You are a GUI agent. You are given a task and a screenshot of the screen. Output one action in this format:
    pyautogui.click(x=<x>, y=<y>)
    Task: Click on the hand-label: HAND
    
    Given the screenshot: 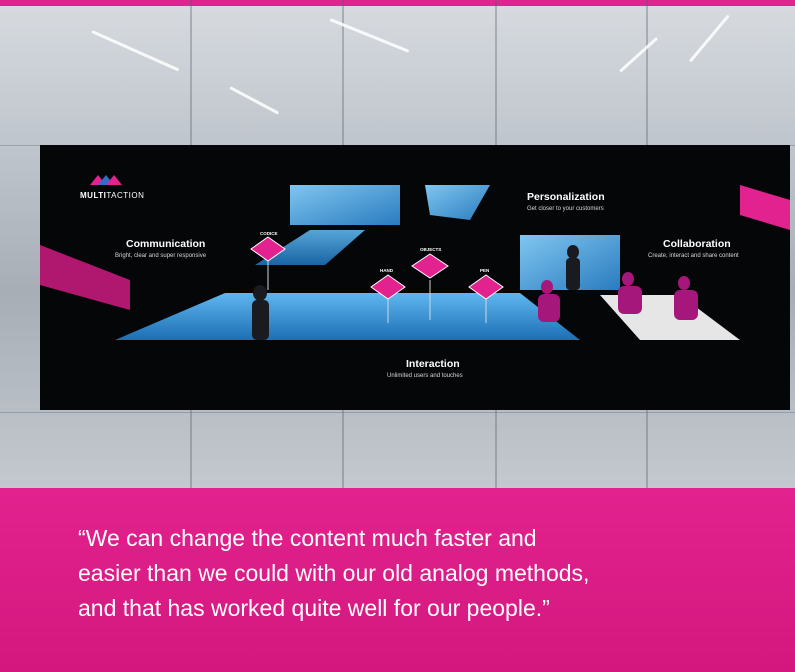 What is the action you would take?
    pyautogui.click(x=386, y=270)
    